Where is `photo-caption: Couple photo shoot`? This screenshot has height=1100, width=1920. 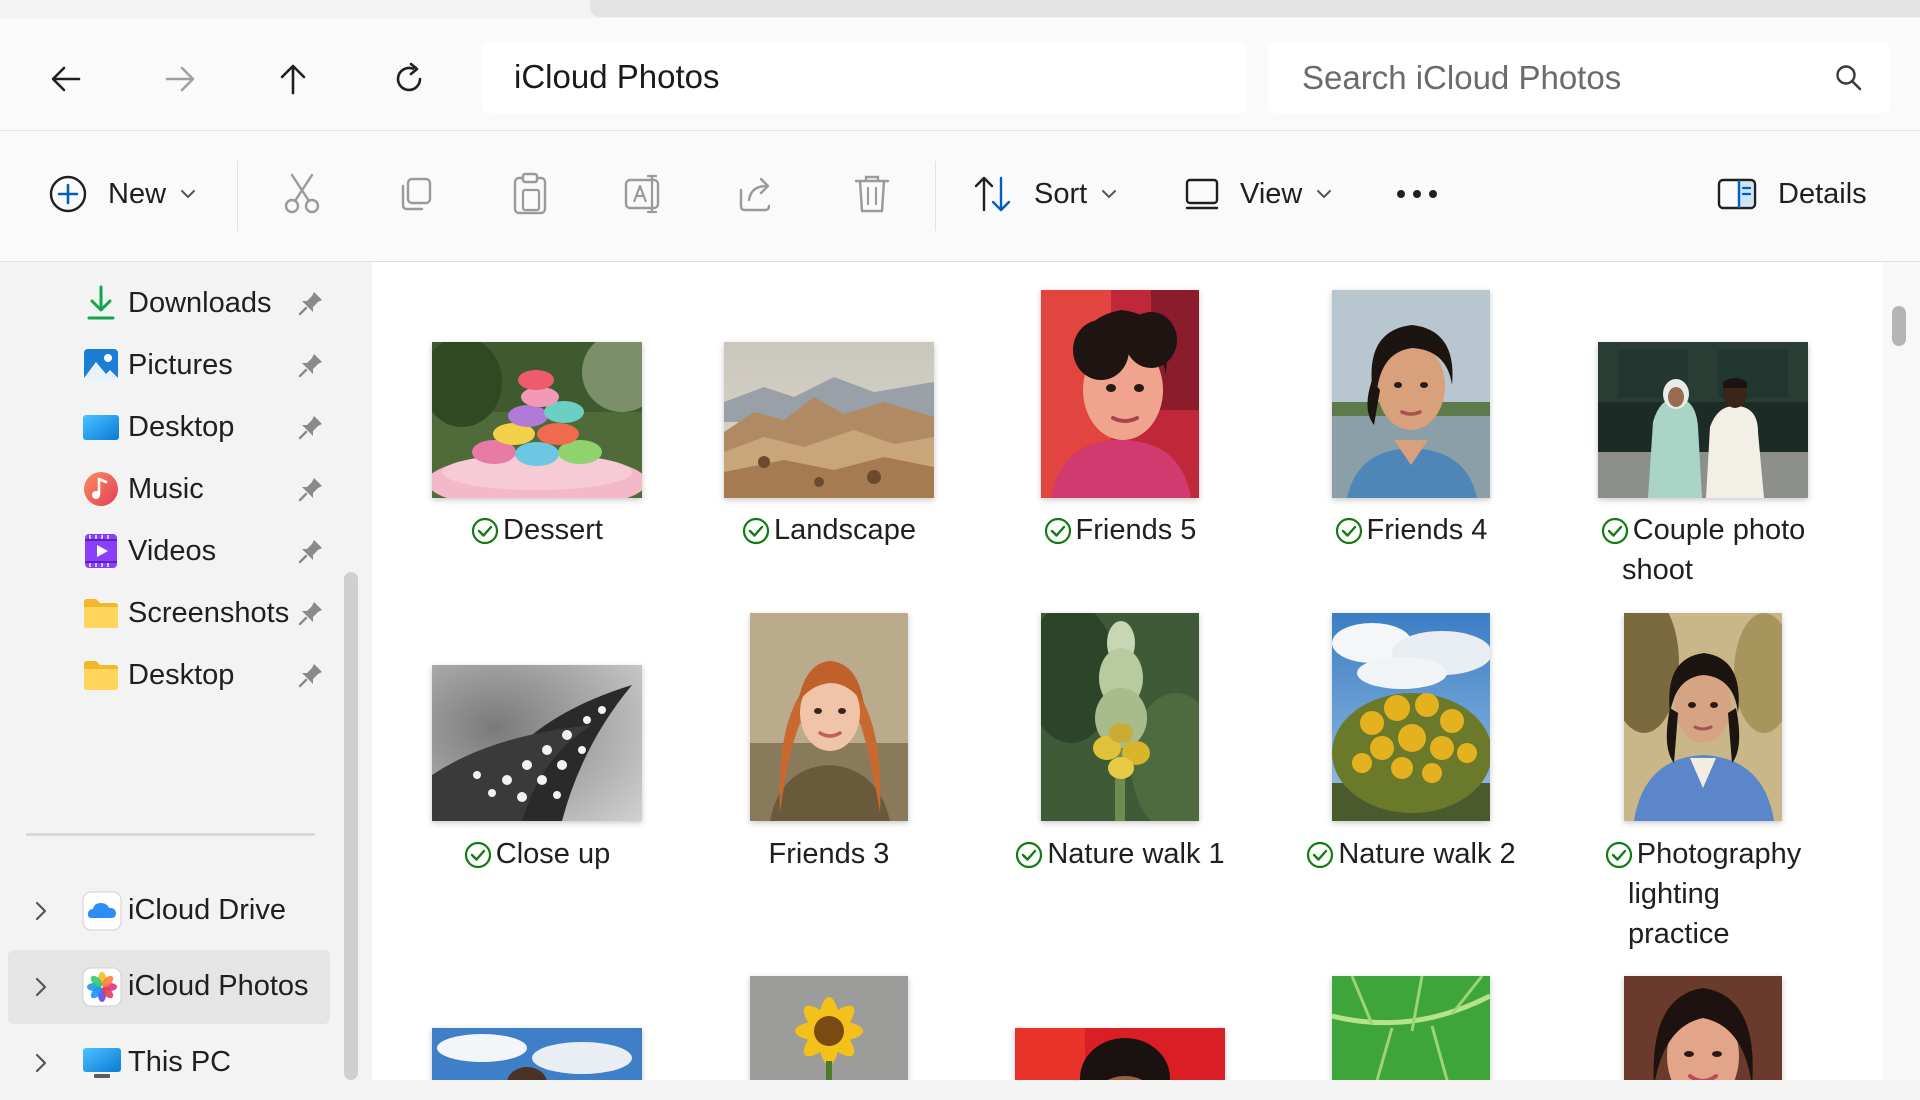 photo-caption: Couple photo shoot is located at coordinates (1703, 550).